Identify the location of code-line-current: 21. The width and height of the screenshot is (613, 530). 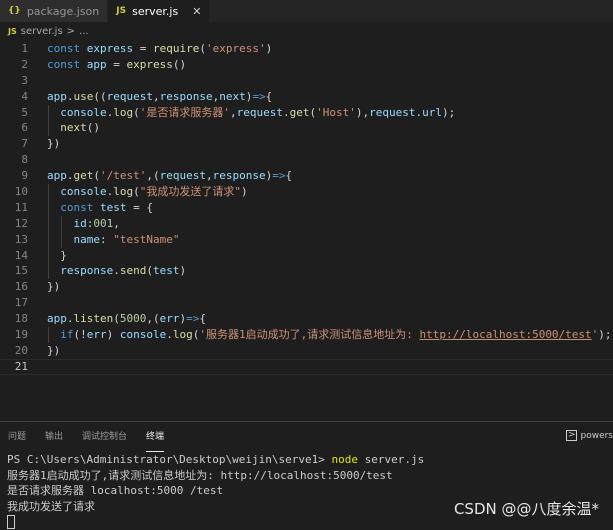
(306, 367).